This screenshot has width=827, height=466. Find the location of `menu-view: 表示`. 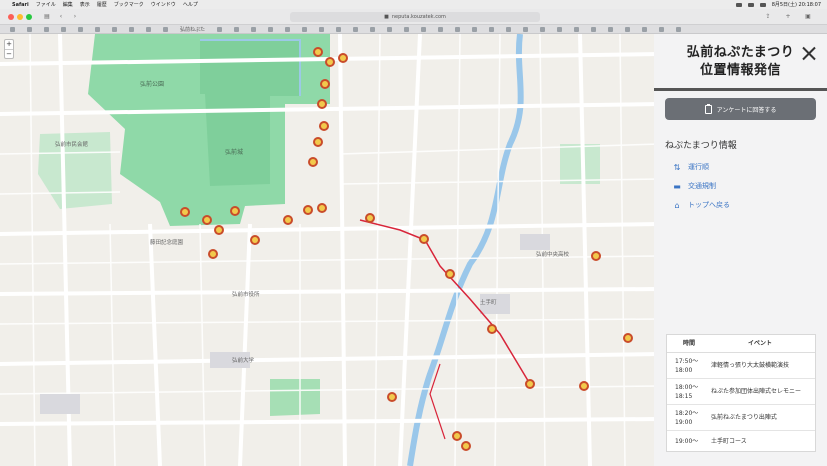

menu-view: 表示 is located at coordinates (85, 4).